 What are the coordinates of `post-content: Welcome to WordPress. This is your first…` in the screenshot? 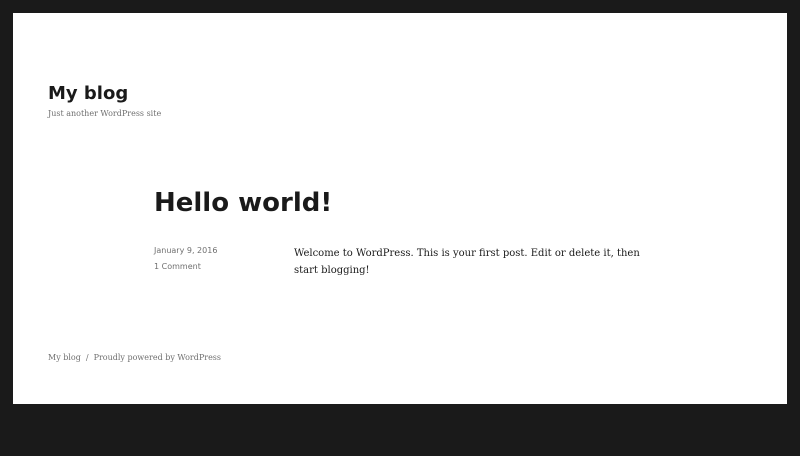 It's located at (467, 262).